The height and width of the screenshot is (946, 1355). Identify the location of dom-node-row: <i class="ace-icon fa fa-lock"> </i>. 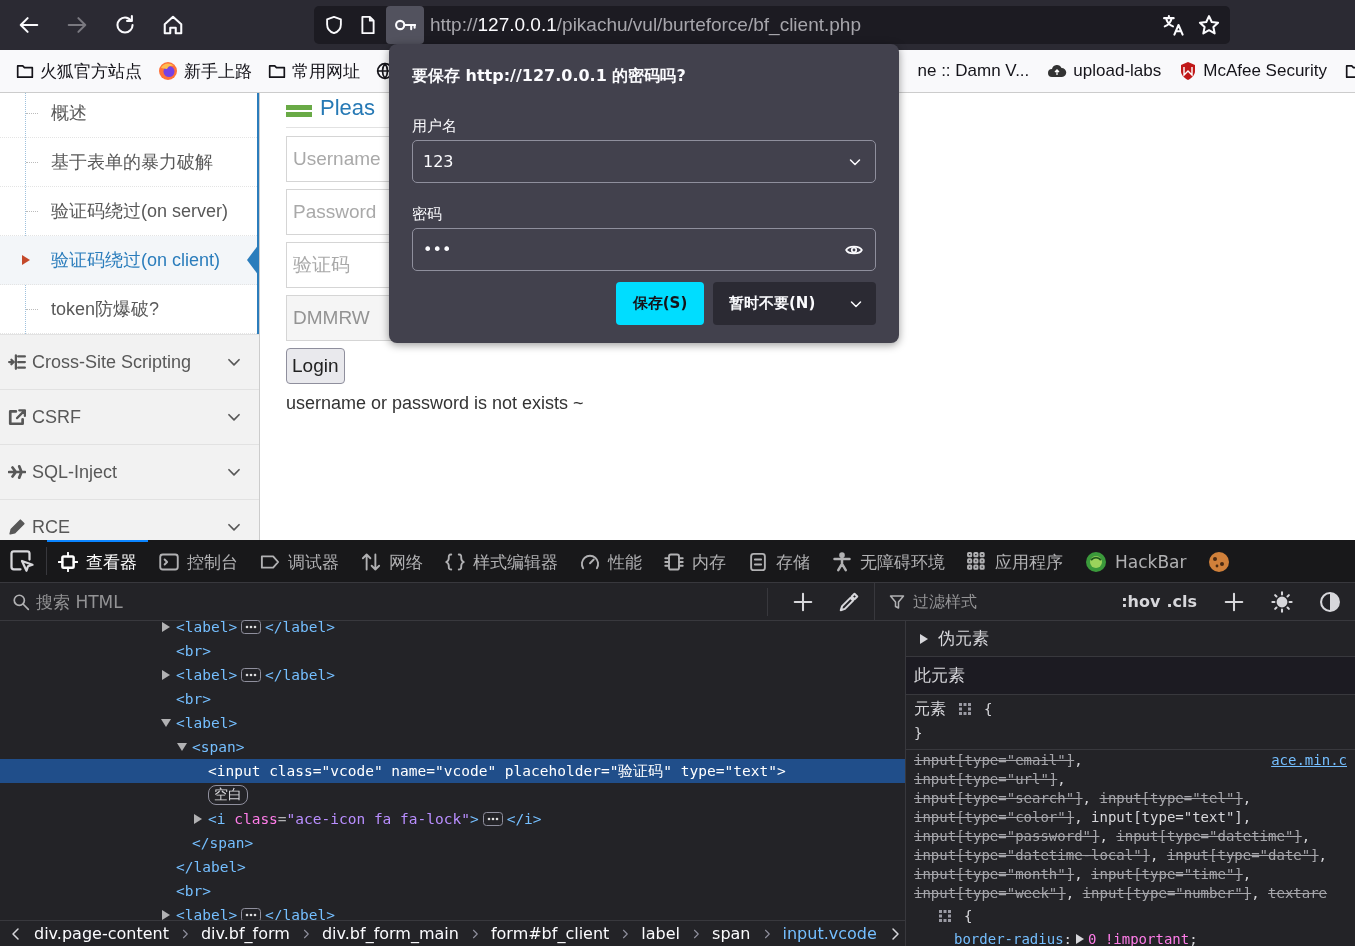
(452, 819).